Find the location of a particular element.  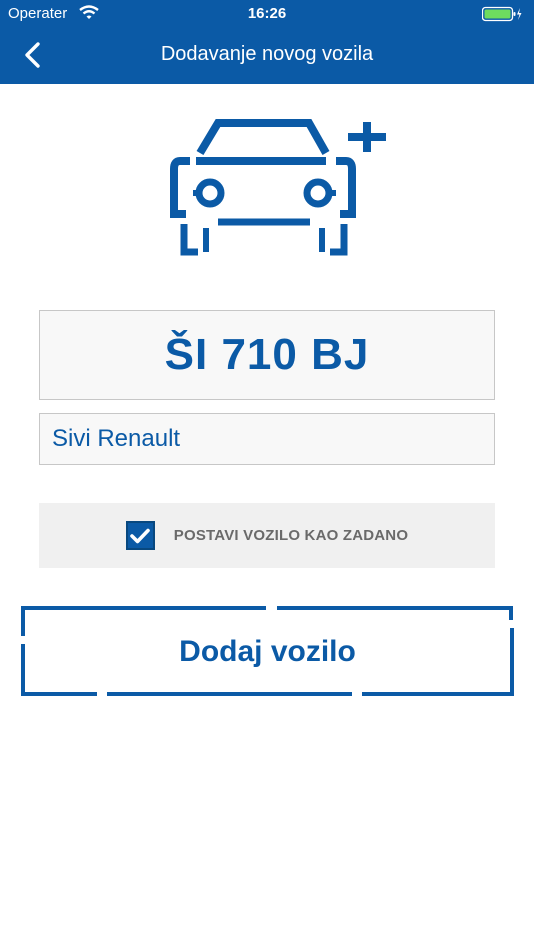

status-time: 16:26 is located at coordinates (267, 13).